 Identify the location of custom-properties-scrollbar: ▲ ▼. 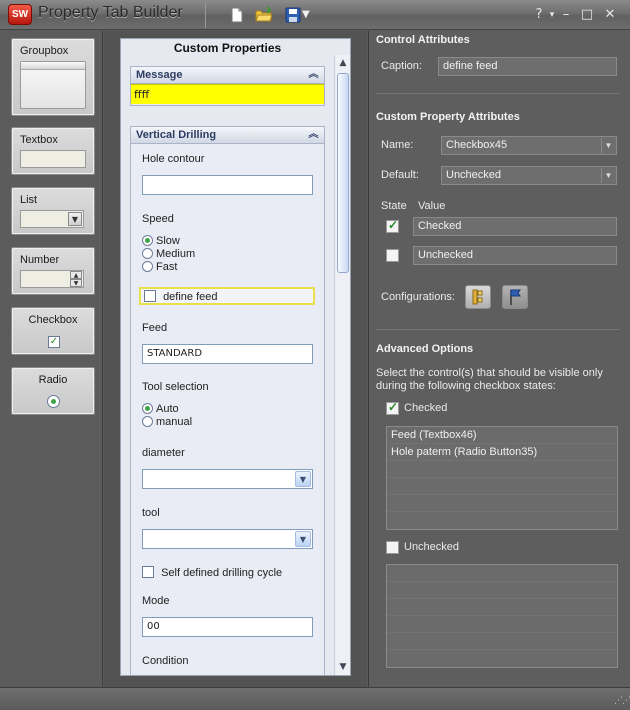
(342, 365).